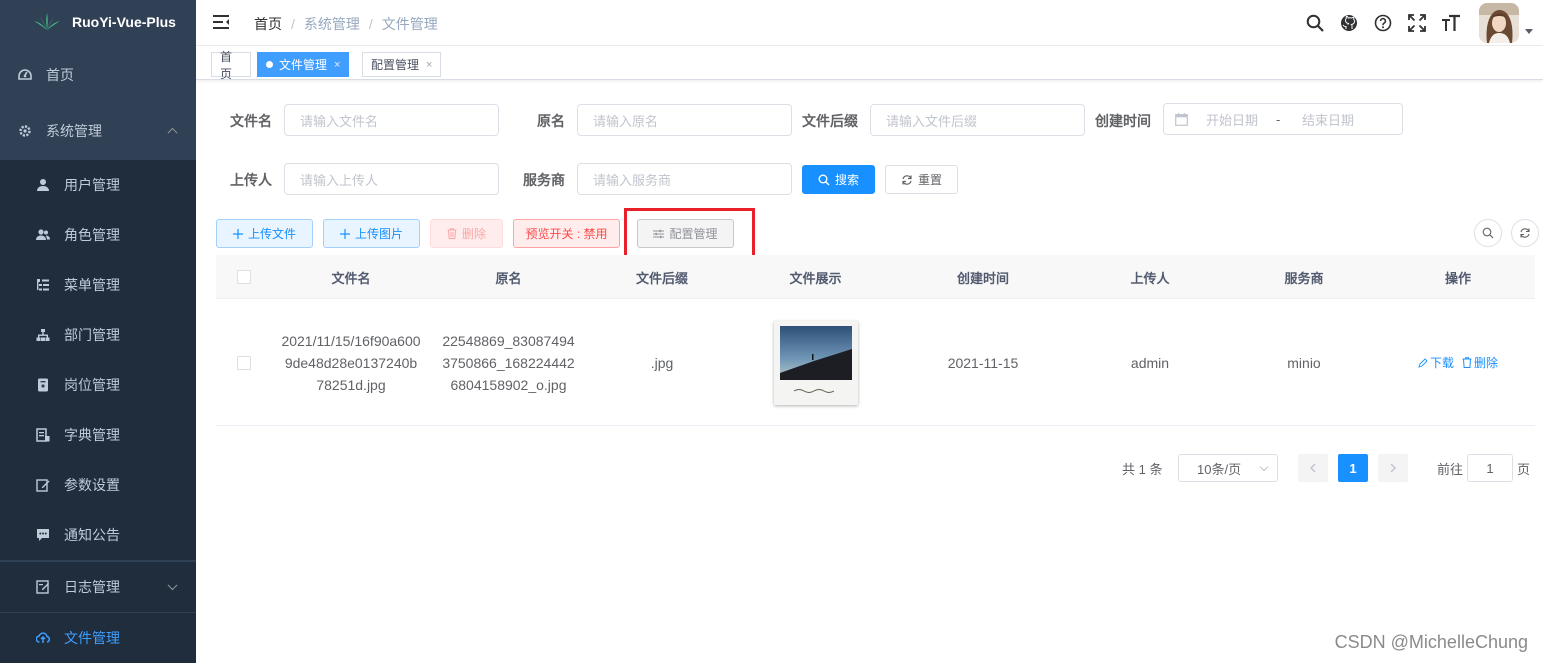  I want to click on upload-image-button: 上传图片, so click(371, 233).